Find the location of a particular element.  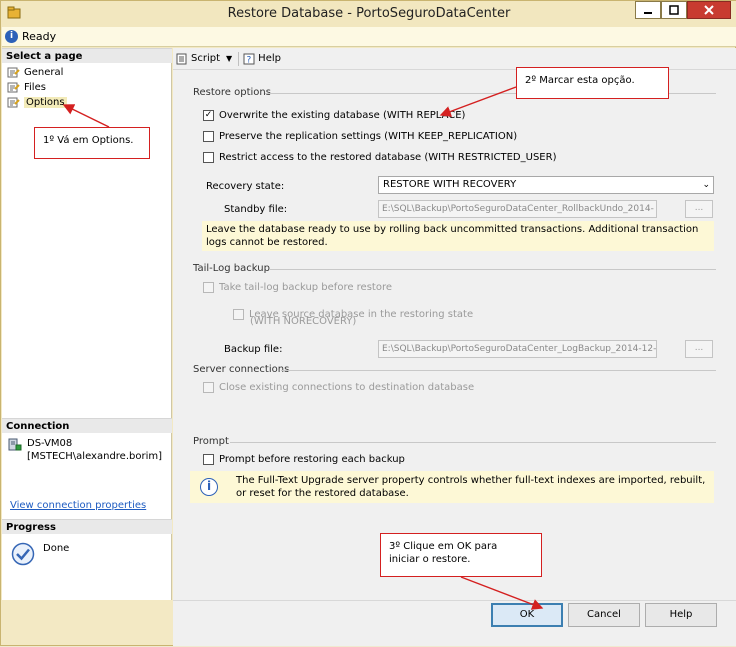

help-label: Help is located at coordinates (269, 58).